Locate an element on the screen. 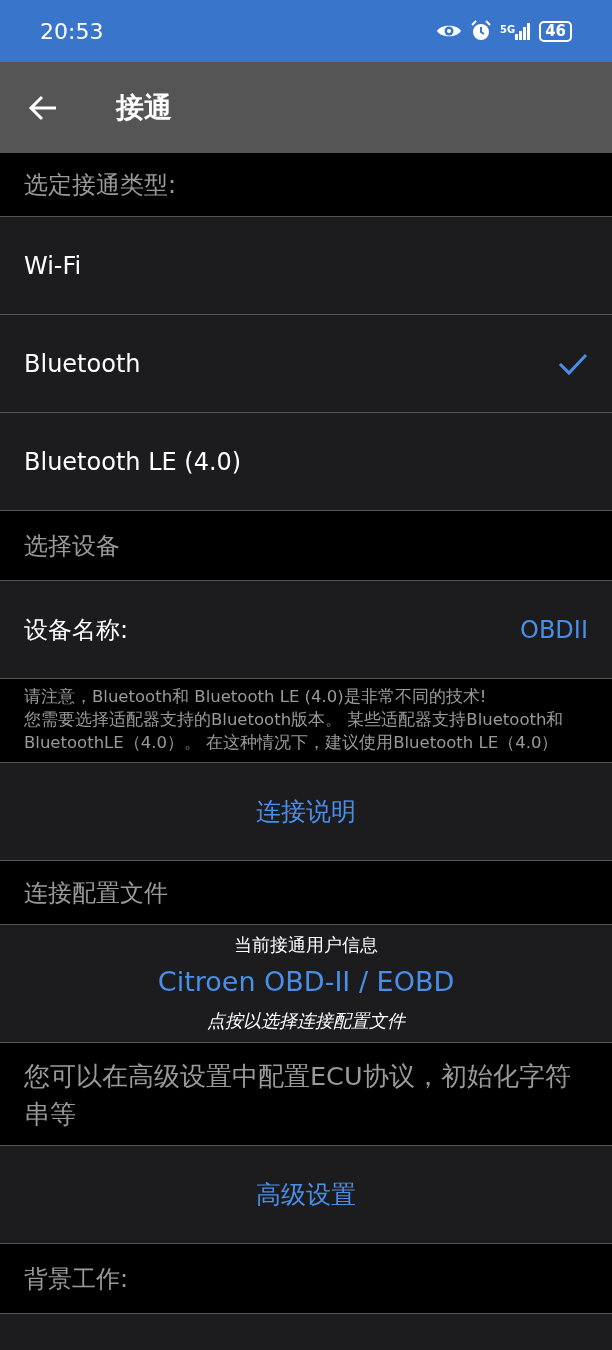 The image size is (612, 1350). alarm-icon is located at coordinates (480, 31).